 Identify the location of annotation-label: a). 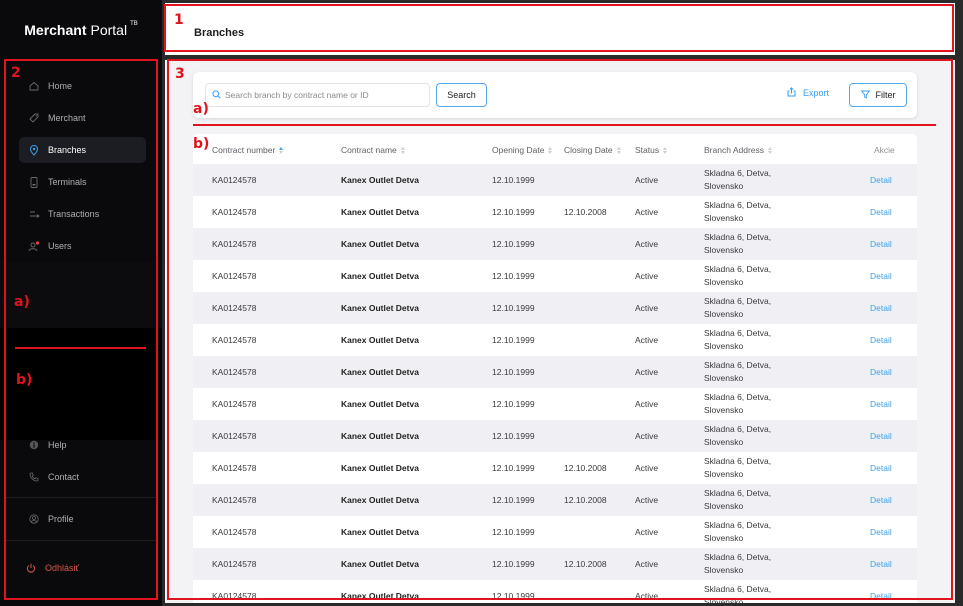
(22, 302).